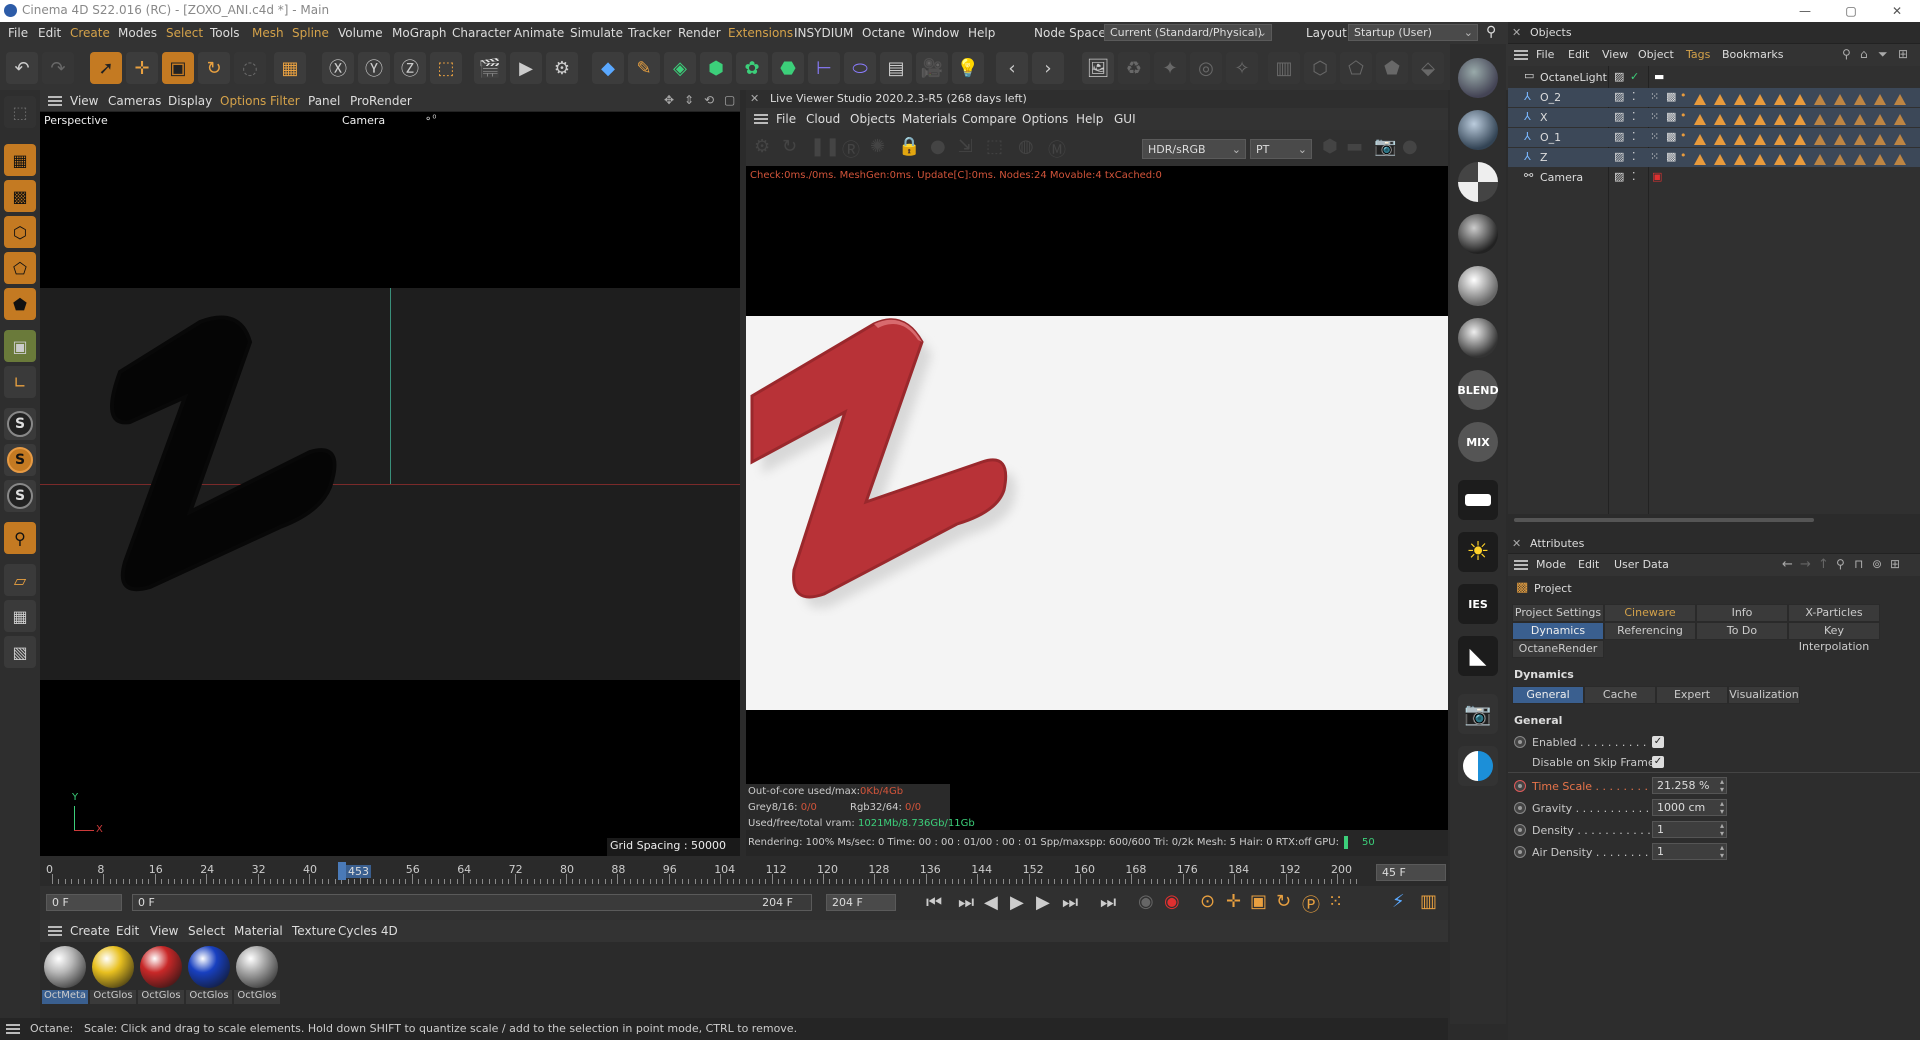  What do you see at coordinates (1478, 130) in the screenshot?
I see `octane-glossy-icon` at bounding box center [1478, 130].